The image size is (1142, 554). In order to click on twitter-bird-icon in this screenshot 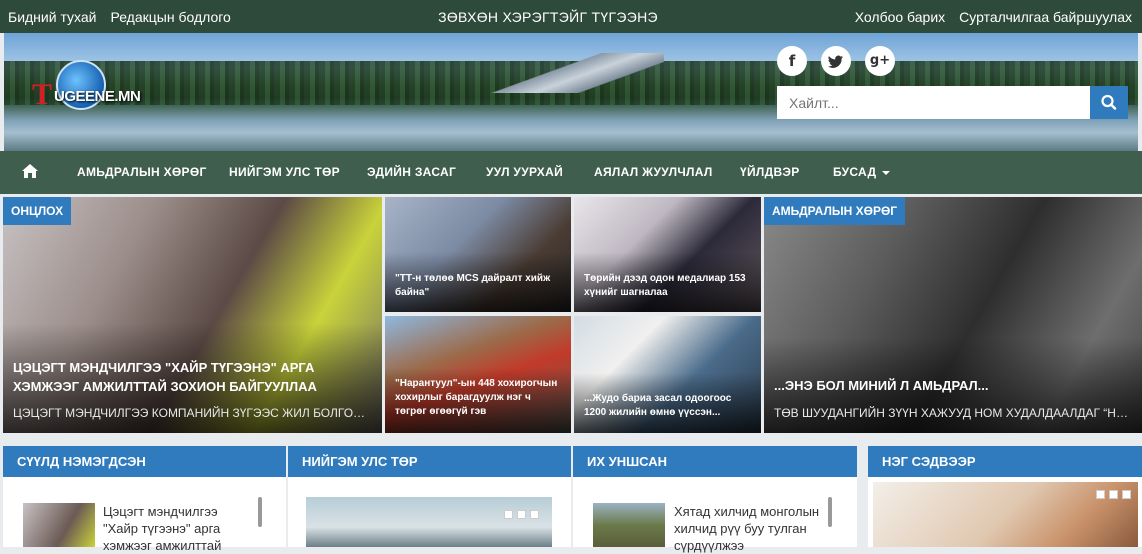, I will do `click(835, 61)`.